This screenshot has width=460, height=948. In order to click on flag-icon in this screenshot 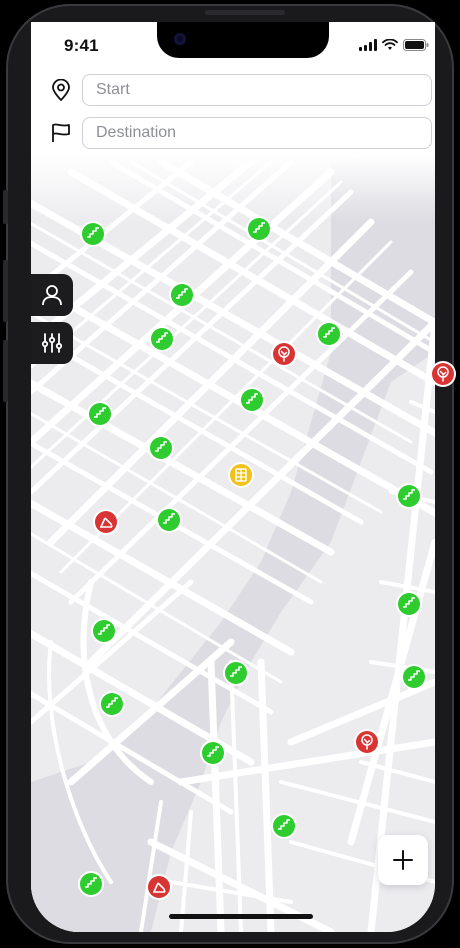, I will do `click(61, 133)`.